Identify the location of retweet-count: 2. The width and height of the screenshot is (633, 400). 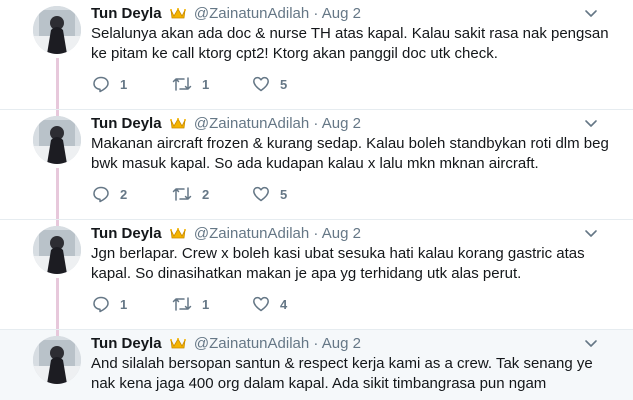
(206, 194).